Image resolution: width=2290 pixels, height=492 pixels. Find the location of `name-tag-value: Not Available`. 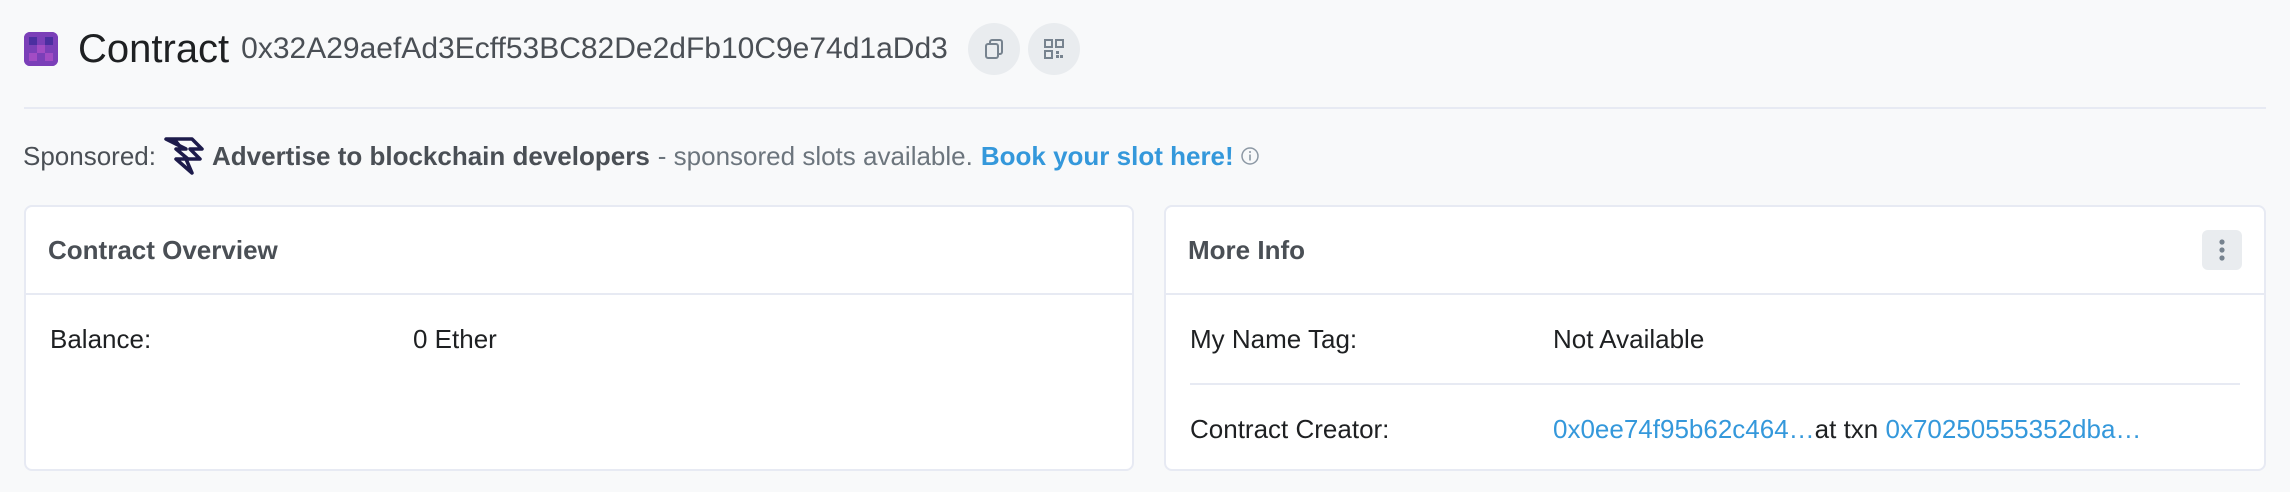

name-tag-value: Not Available is located at coordinates (1629, 338).